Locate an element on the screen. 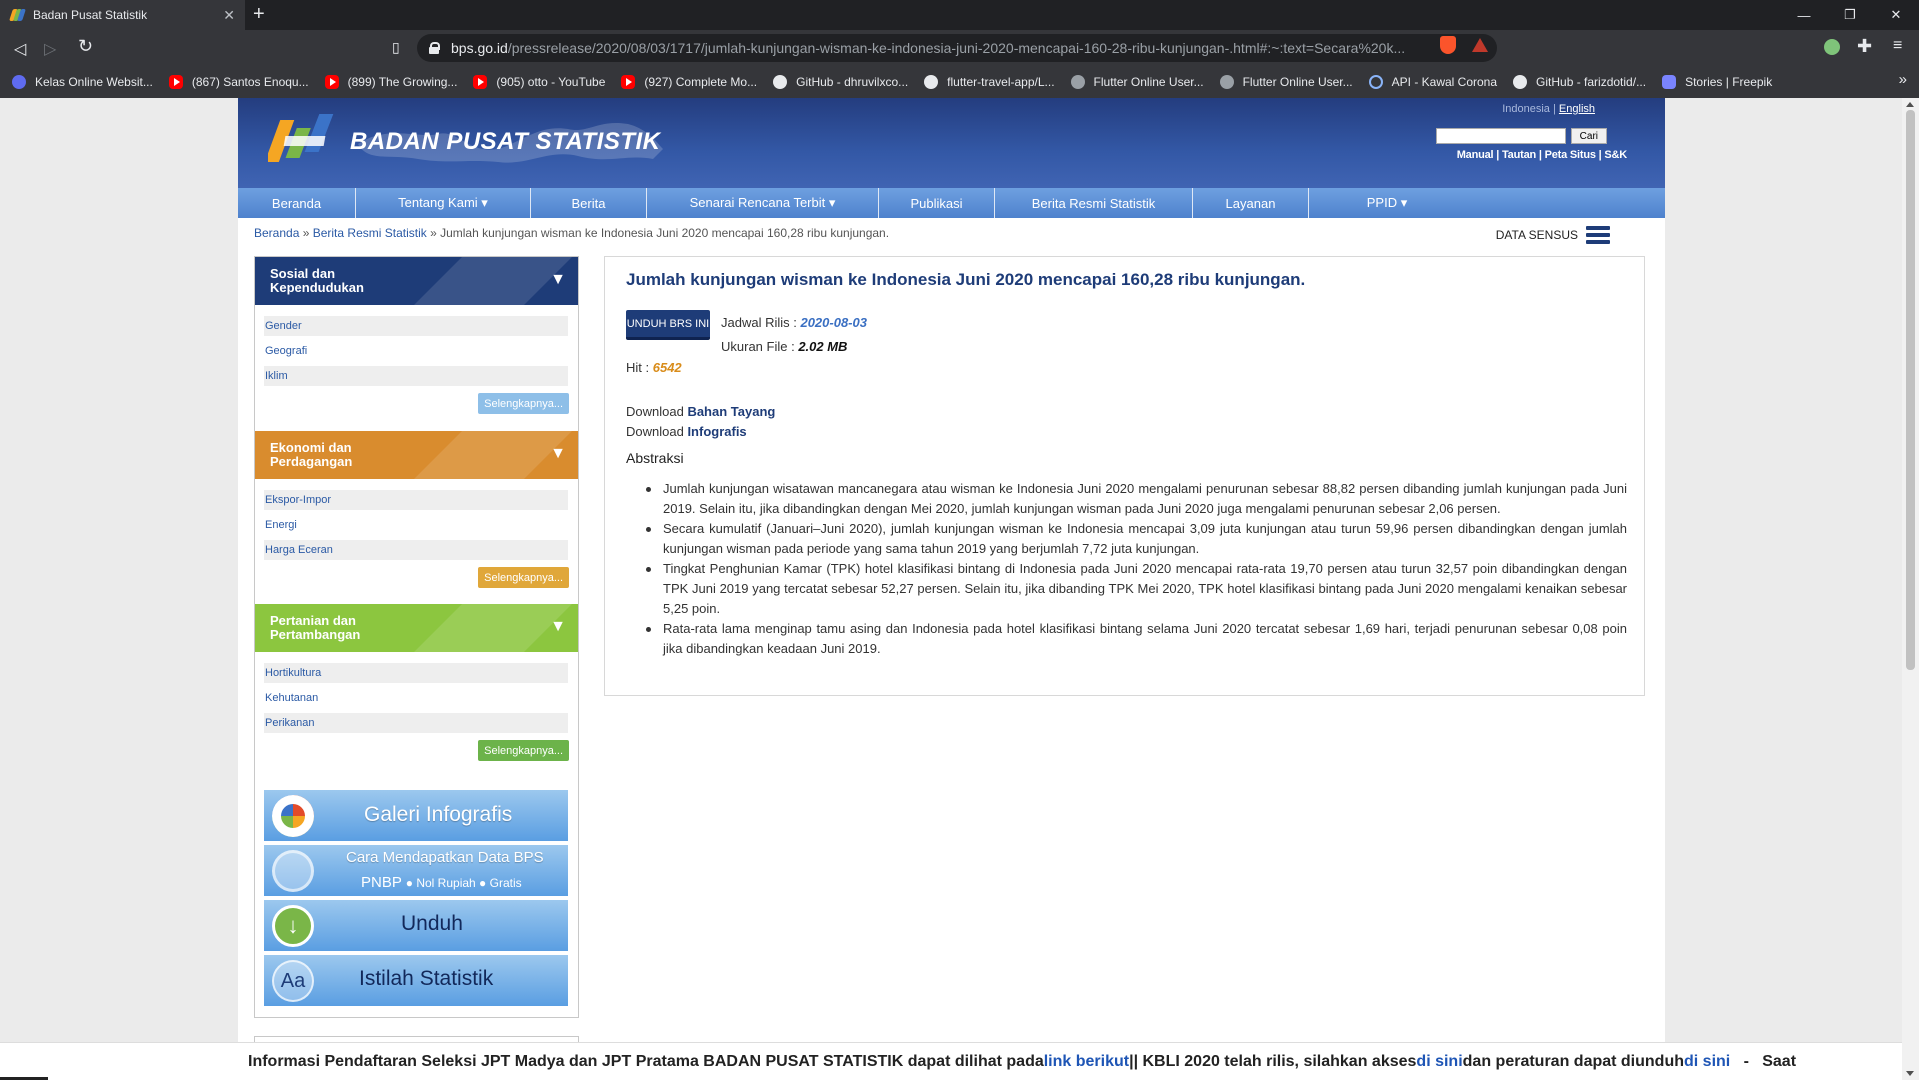 The image size is (1919, 1080). category-header: Ekonomi dan Perdagangan ▼ is located at coordinates (416, 455).